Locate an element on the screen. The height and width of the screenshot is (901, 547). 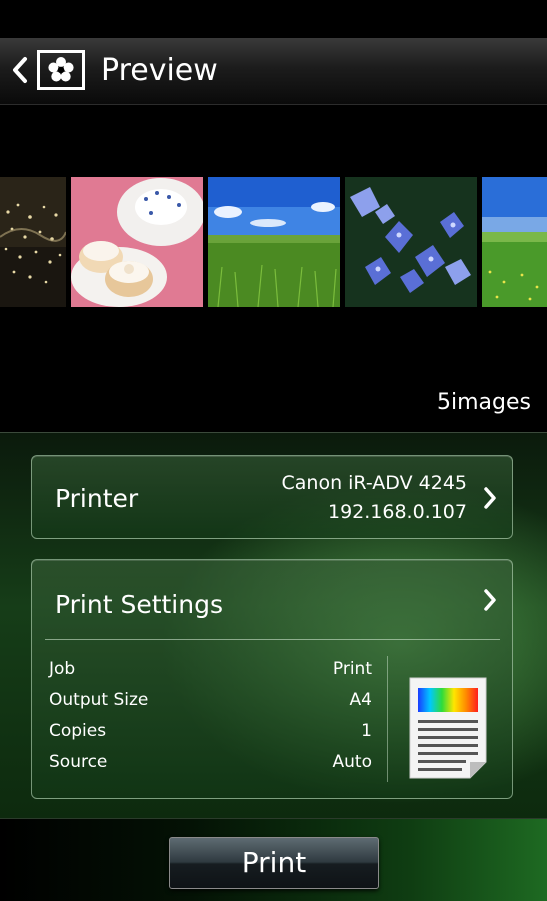
printer-ip: 192.168.0.107 is located at coordinates (397, 512).